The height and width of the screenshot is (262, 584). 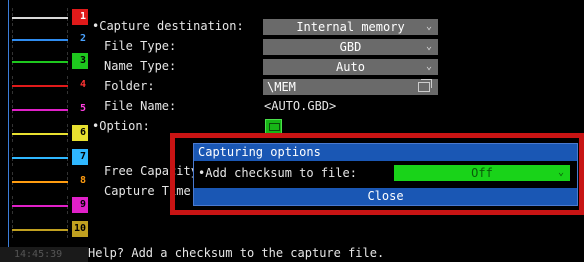 What do you see at coordinates (80, 229) in the screenshot?
I see `channel-number: 10` at bounding box center [80, 229].